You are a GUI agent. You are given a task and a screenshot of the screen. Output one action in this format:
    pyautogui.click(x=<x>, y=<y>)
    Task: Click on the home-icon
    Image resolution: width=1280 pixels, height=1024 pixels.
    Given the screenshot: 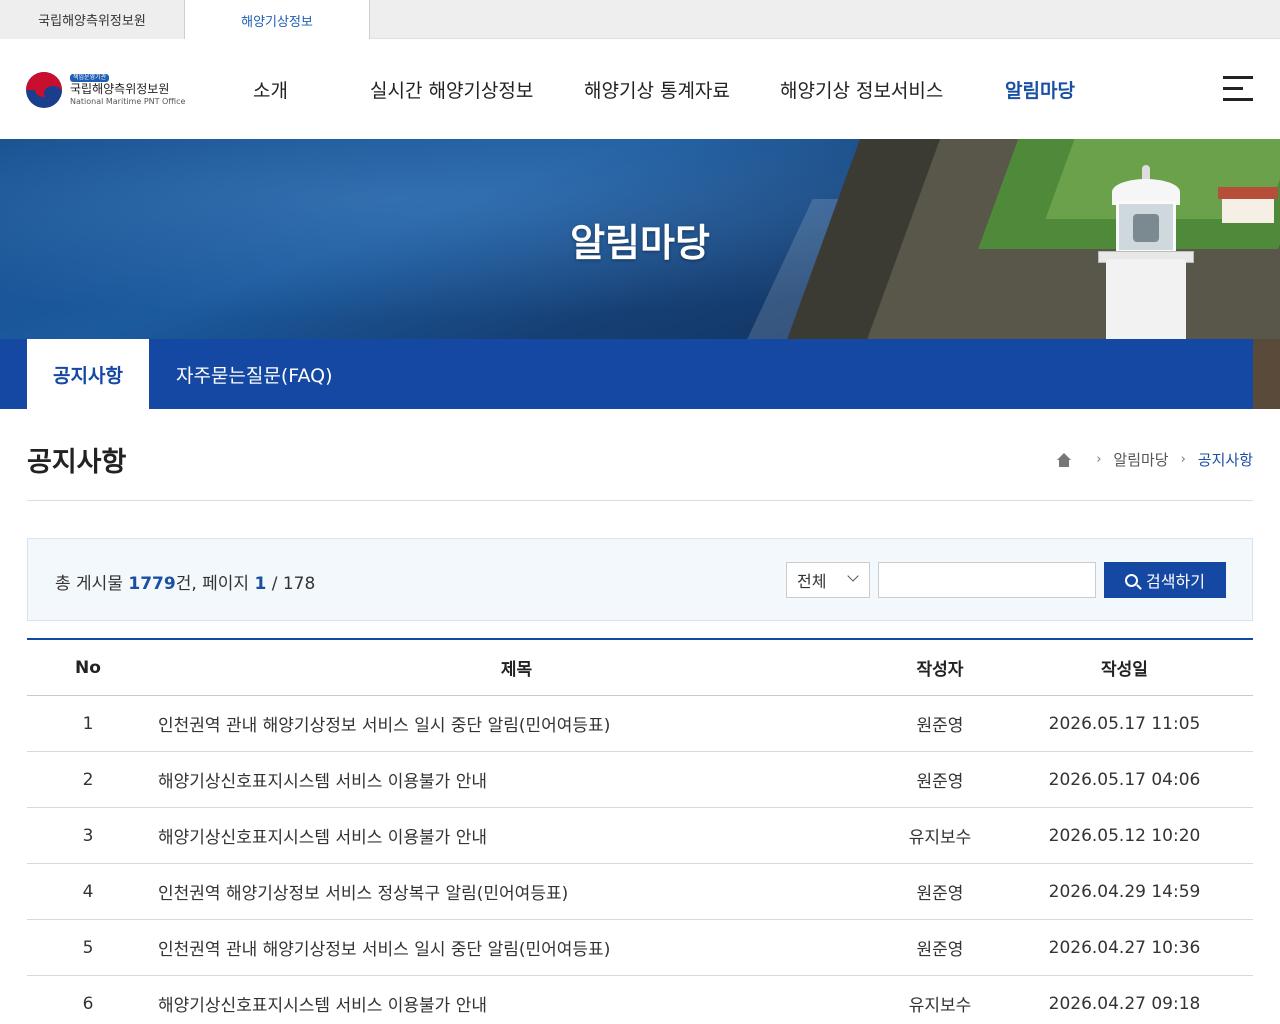 What is the action you would take?
    pyautogui.click(x=1064, y=459)
    